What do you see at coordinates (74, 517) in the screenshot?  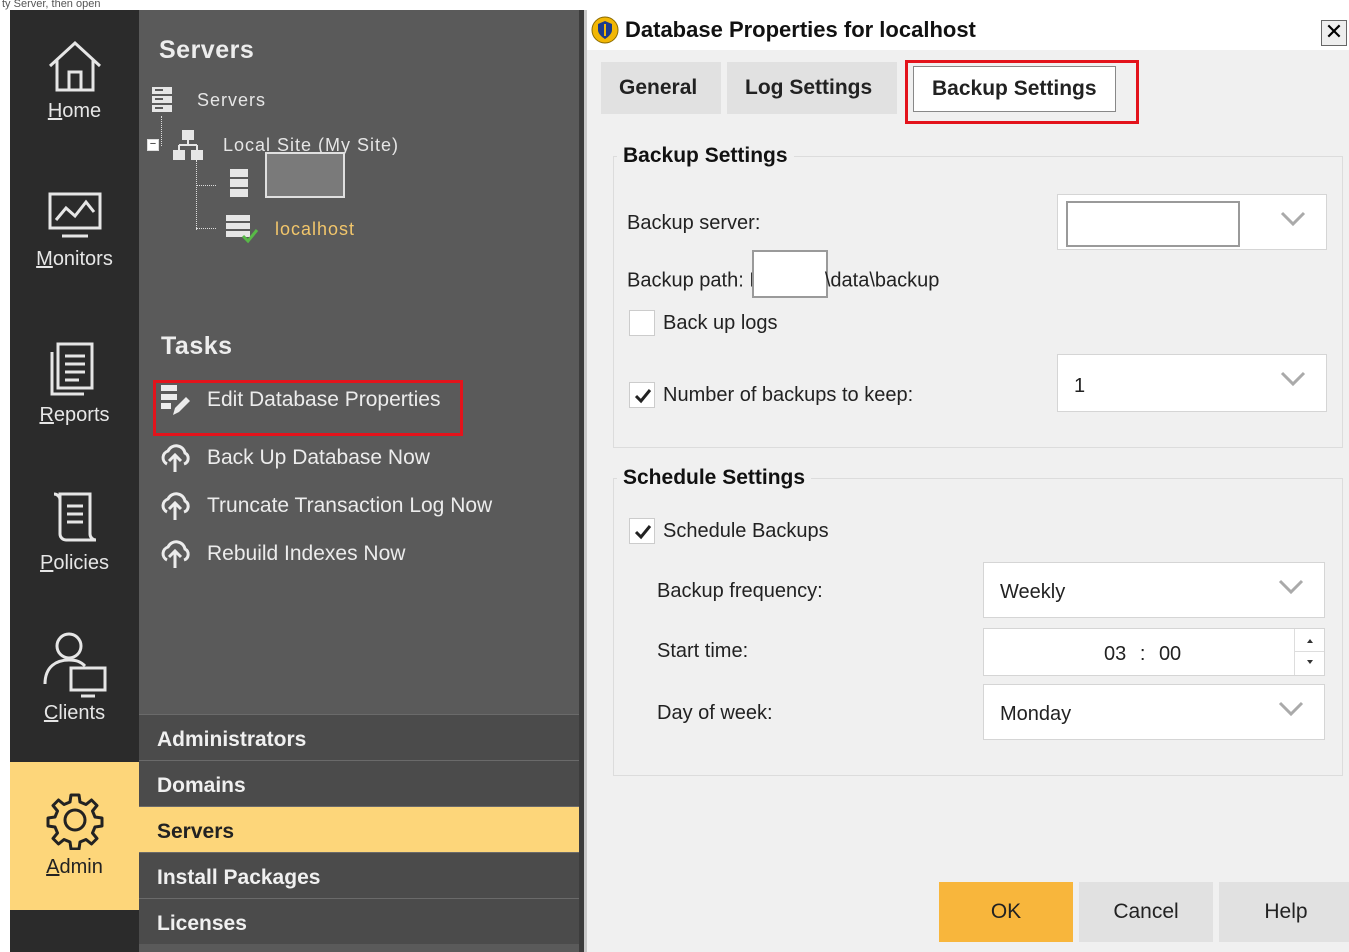 I see `policy-scroll-icon` at bounding box center [74, 517].